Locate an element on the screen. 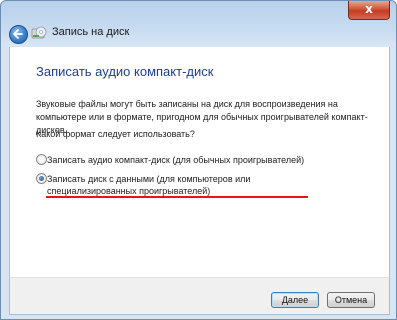  back-button is located at coordinates (18, 34).